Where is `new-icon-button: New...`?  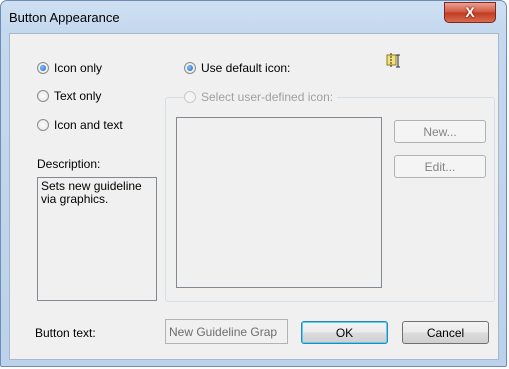 new-icon-button: New... is located at coordinates (440, 131).